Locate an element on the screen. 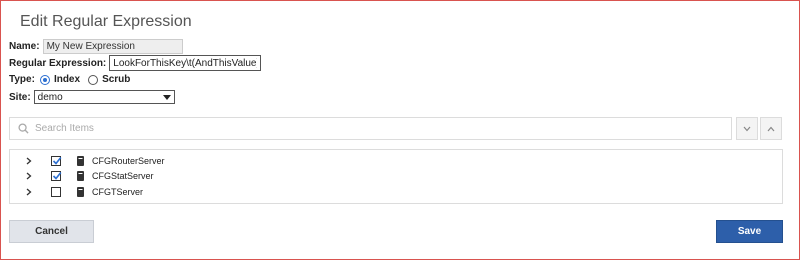  site-row: Site: demo is located at coordinates (92, 97).